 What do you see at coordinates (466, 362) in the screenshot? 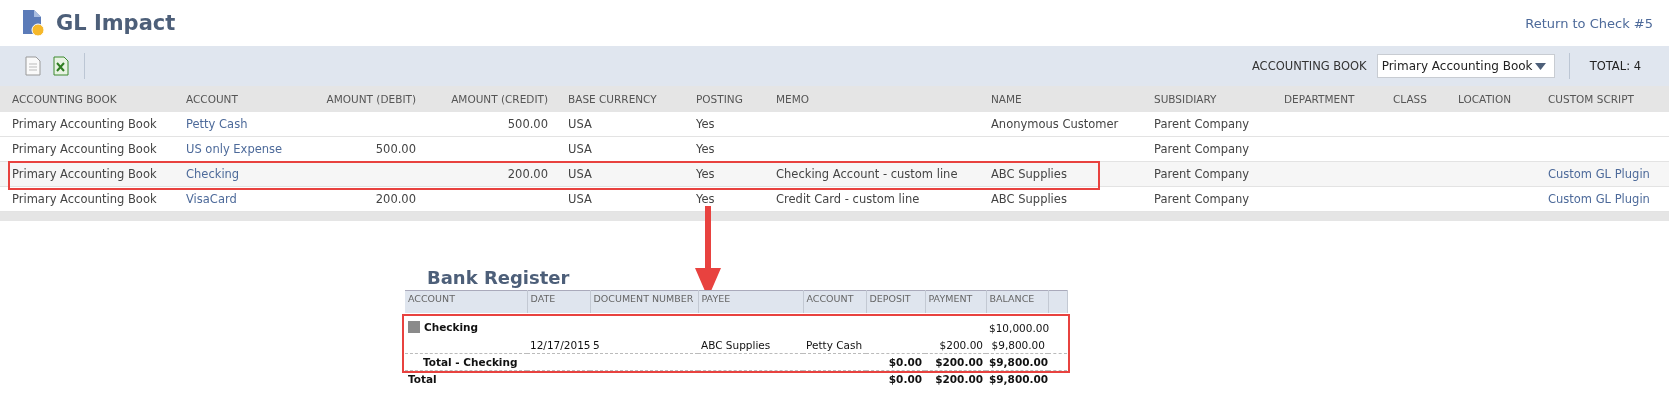
I see `register-cell: Total - Checking` at bounding box center [466, 362].